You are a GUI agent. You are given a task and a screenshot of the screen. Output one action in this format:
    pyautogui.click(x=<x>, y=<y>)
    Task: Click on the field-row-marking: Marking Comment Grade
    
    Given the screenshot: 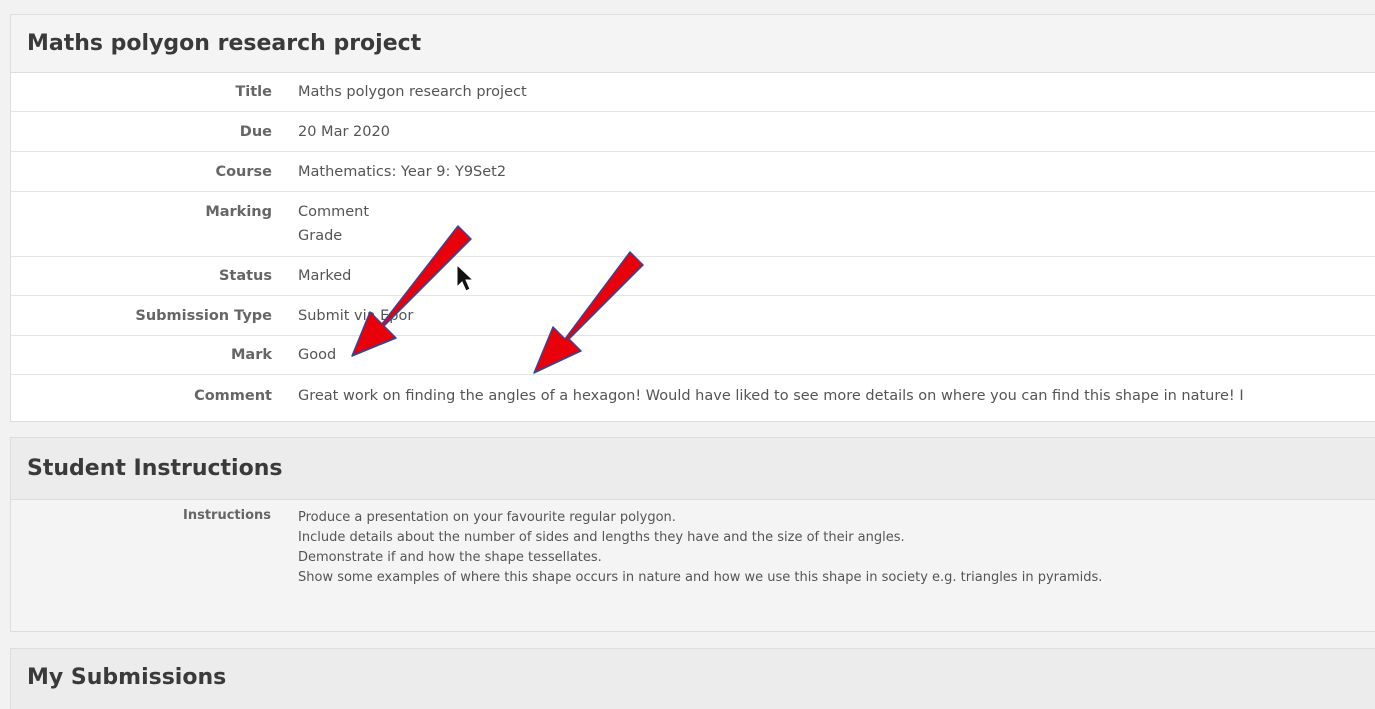 What is the action you would take?
    pyautogui.click(x=693, y=224)
    